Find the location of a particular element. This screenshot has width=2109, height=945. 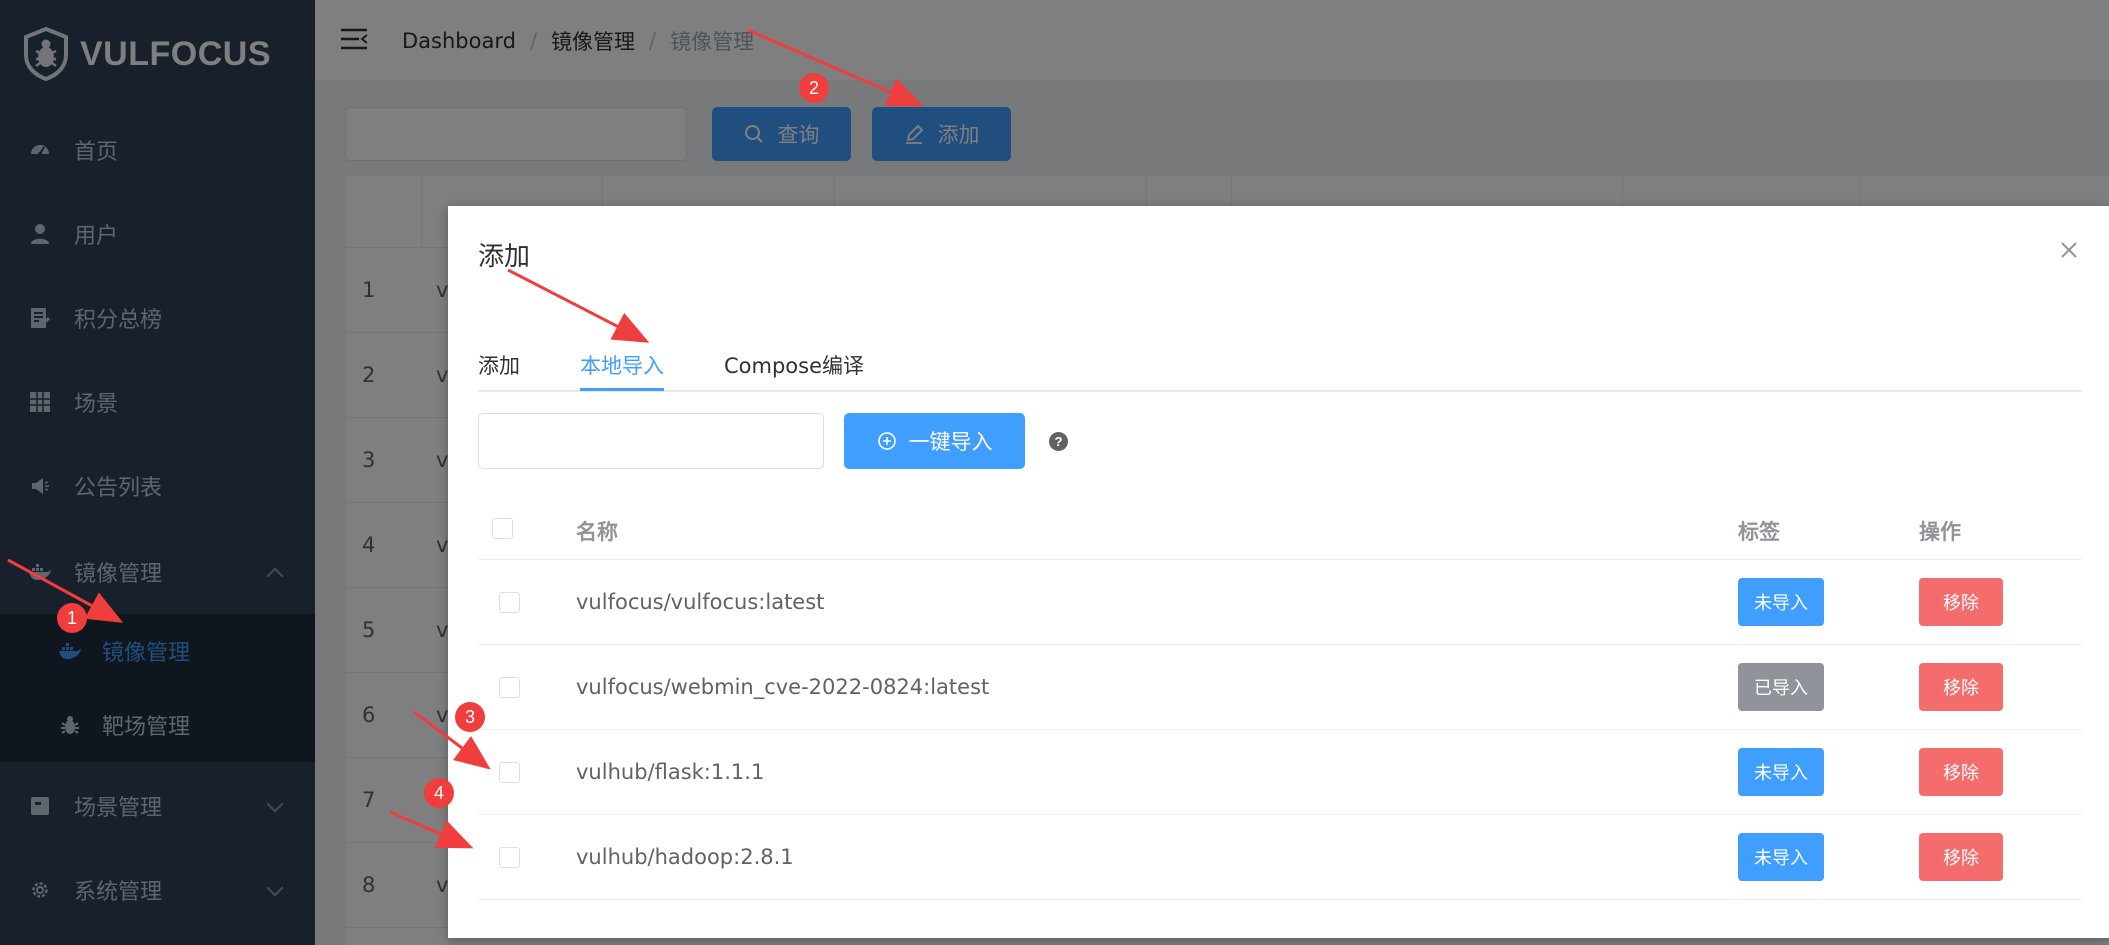

status-tag-imported: 已导入 is located at coordinates (1781, 687).